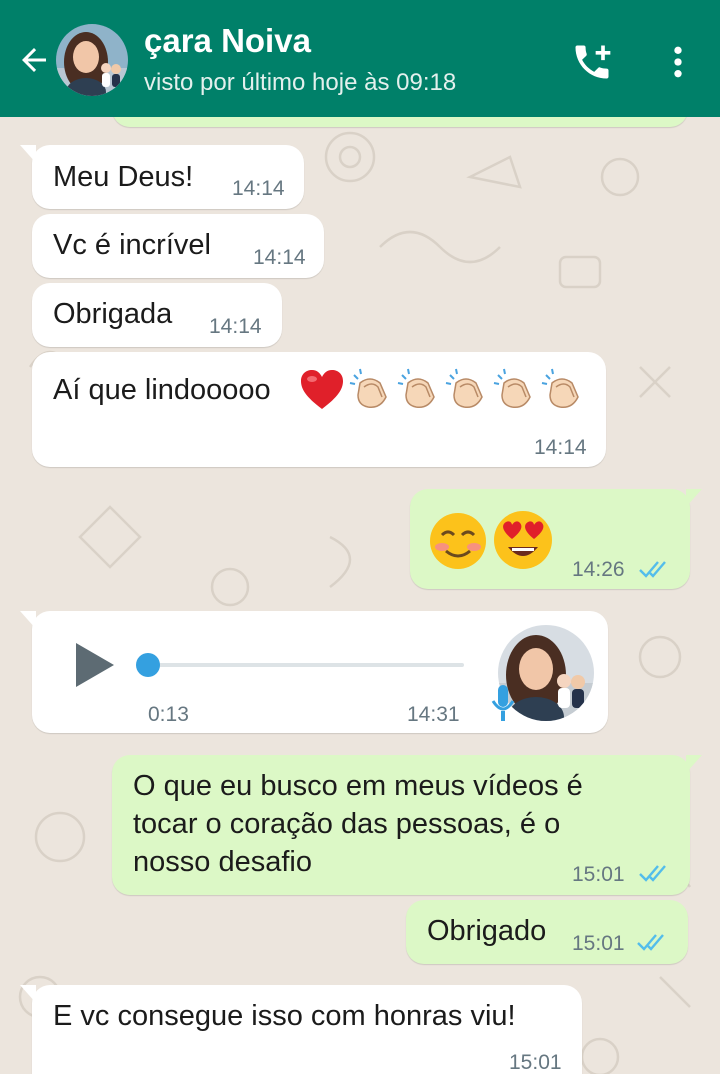  What do you see at coordinates (162, 390) in the screenshot?
I see `message-text: Aí que lindooooo` at bounding box center [162, 390].